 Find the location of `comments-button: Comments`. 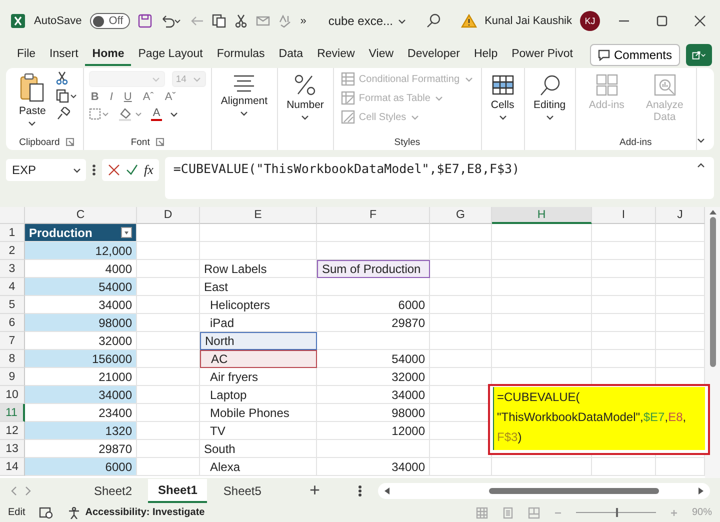

comments-button: Comments is located at coordinates (635, 55).